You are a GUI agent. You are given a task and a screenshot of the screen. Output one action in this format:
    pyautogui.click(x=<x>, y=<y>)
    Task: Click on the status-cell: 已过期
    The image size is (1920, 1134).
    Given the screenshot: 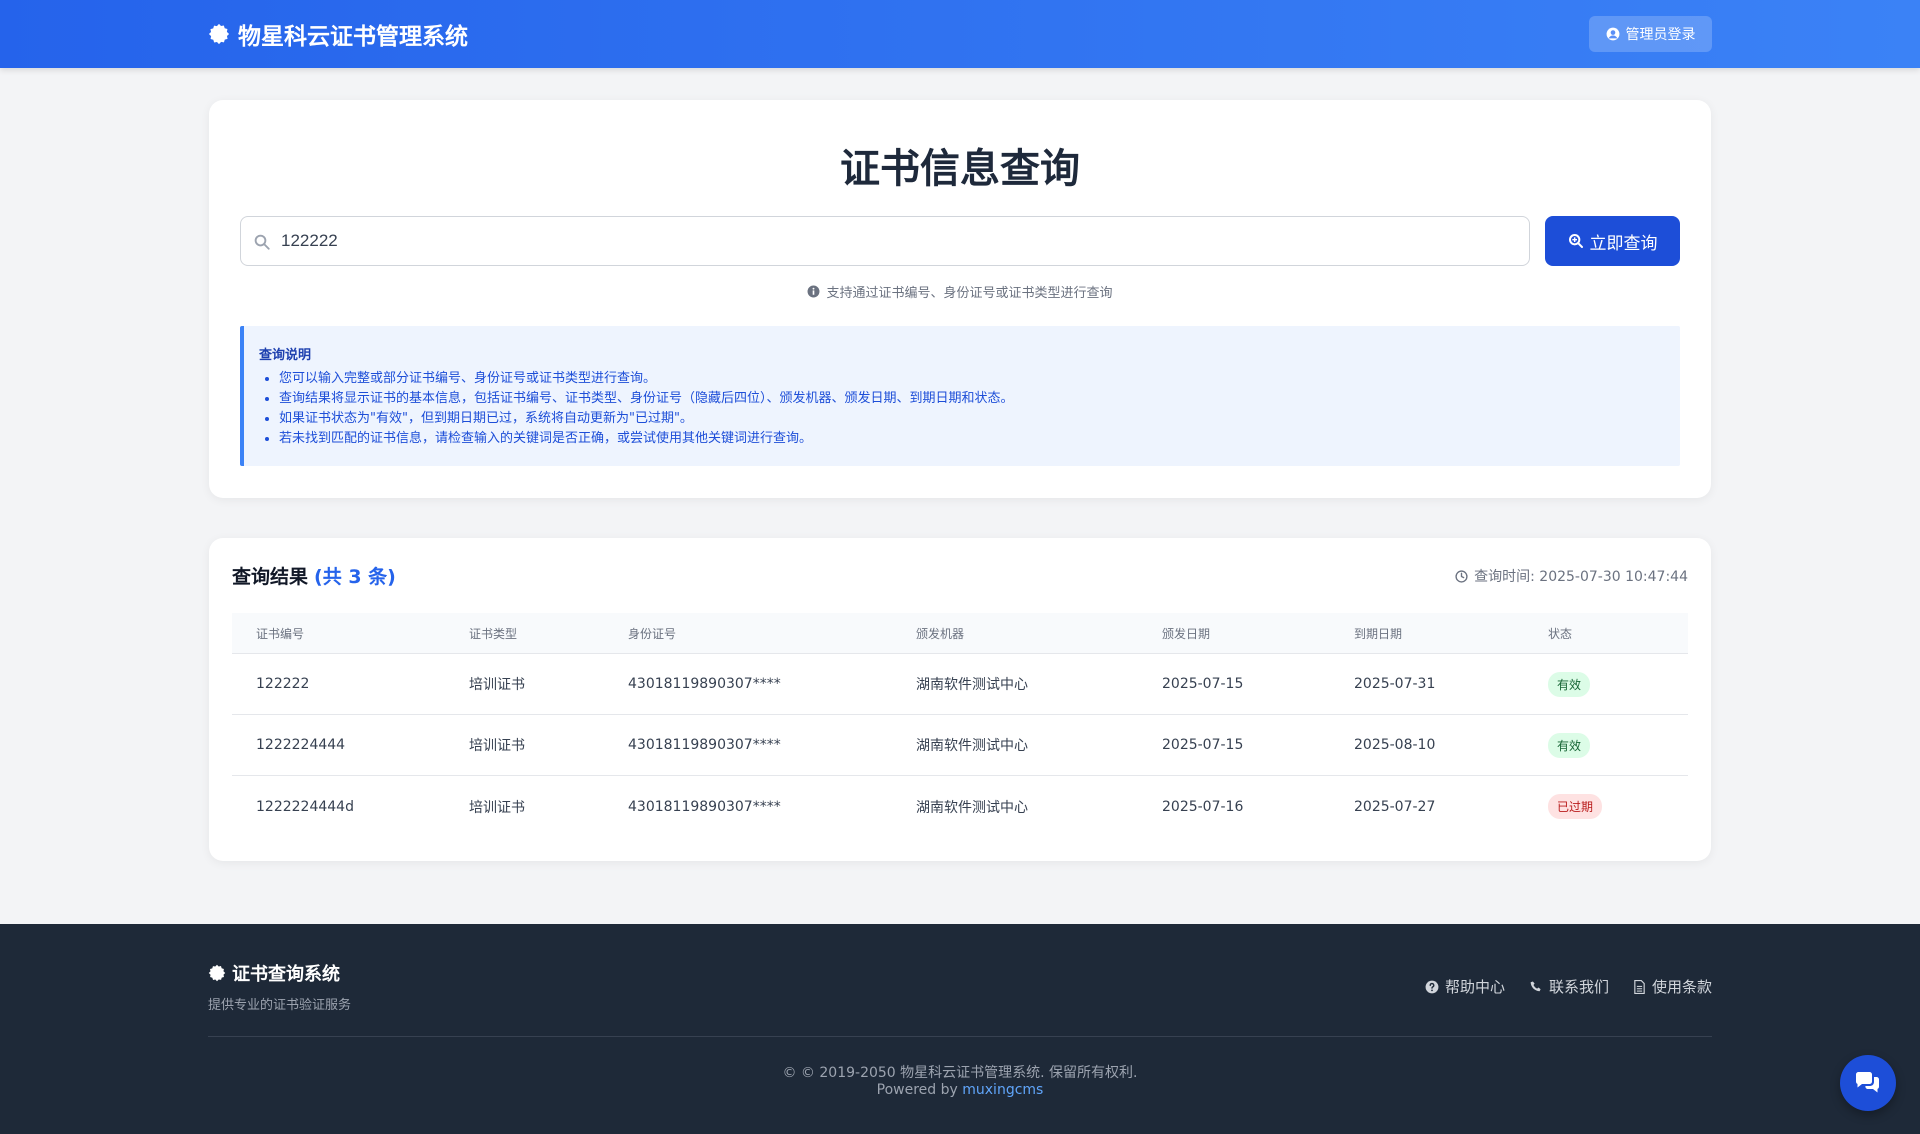 What is the action you would take?
    pyautogui.click(x=1575, y=806)
    